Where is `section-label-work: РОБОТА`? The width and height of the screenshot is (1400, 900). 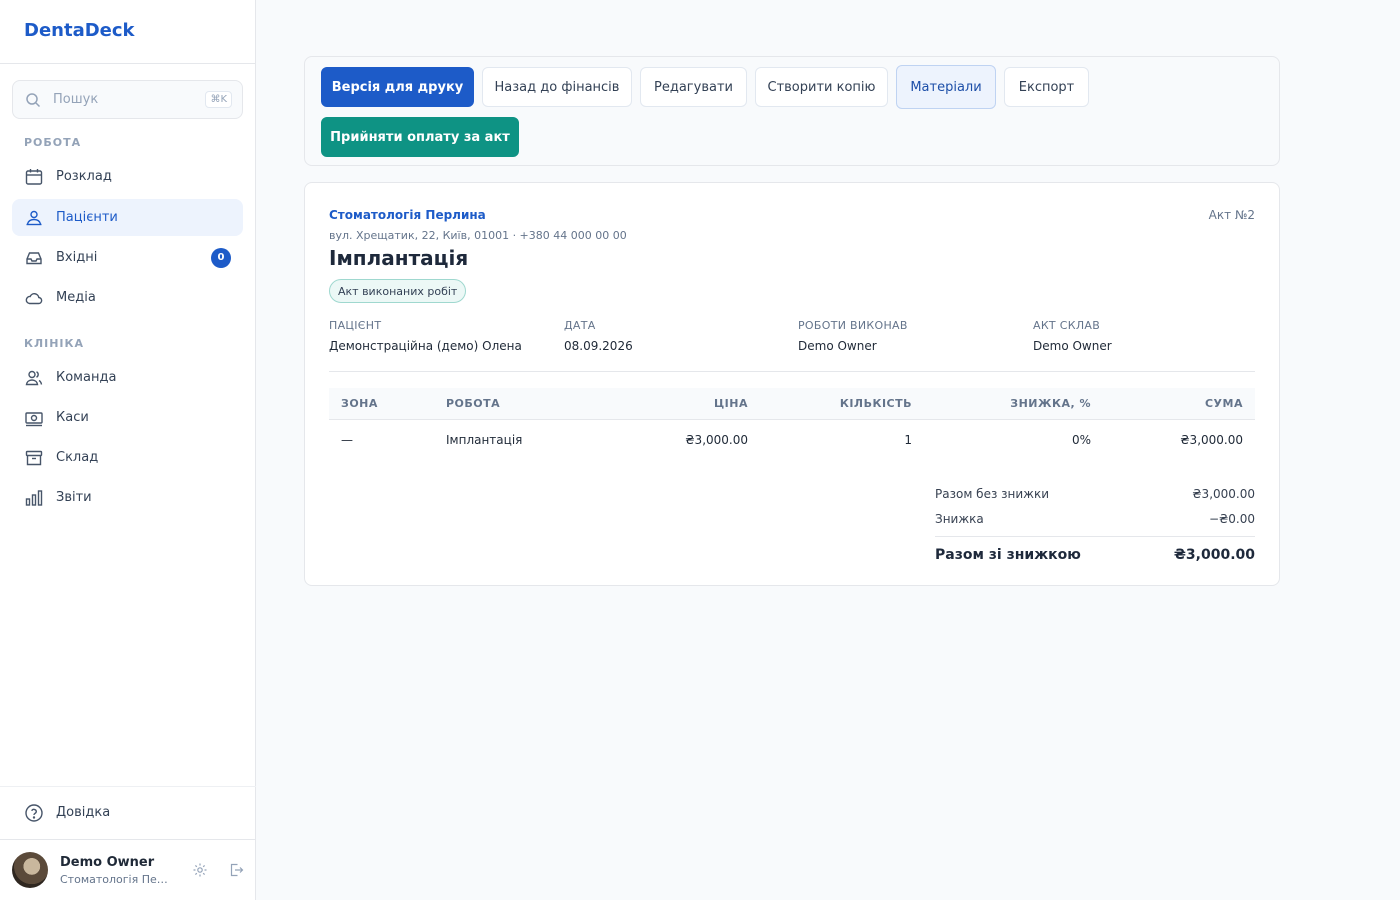 section-label-work: РОБОТА is located at coordinates (53, 142).